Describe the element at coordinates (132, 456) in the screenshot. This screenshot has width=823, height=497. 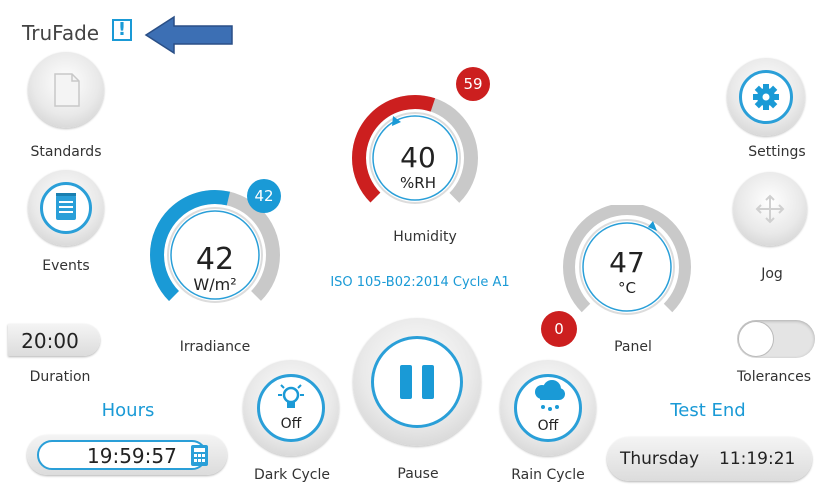
I see `hours-value: 19:59:57` at that location.